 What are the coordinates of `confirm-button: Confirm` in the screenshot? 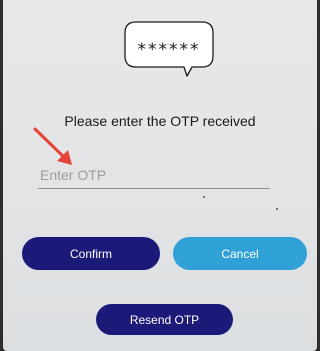 It's located at (91, 253).